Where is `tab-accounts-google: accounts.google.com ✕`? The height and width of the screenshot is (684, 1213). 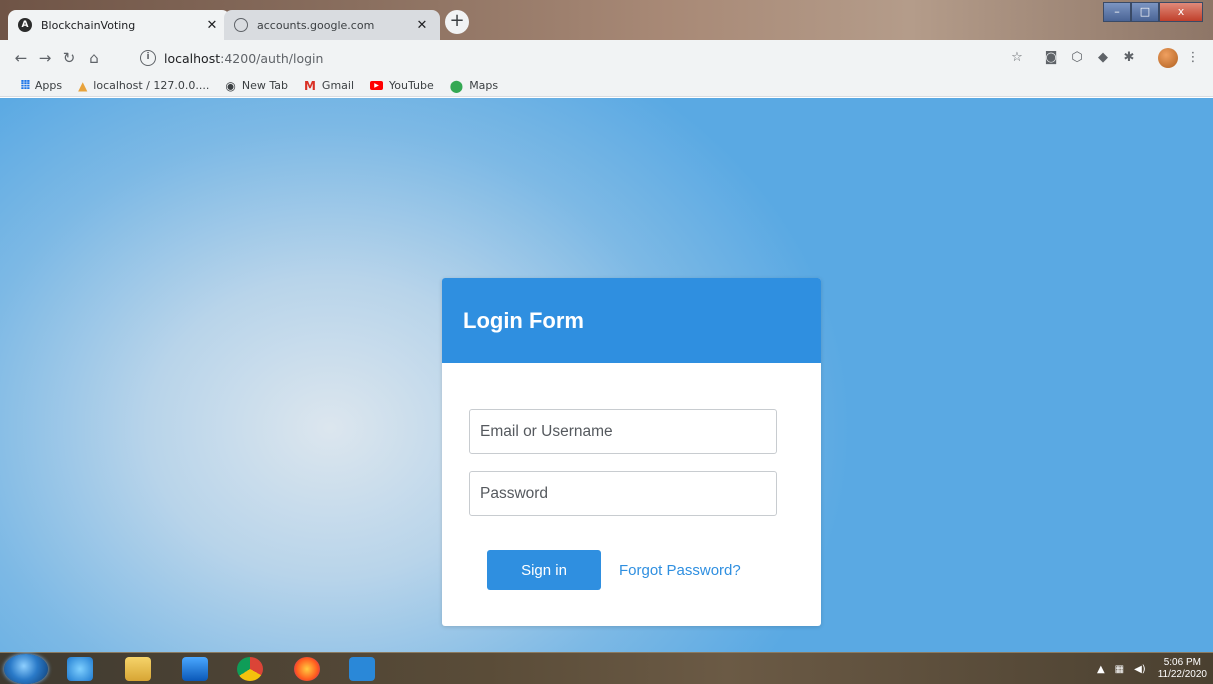
tab-accounts-google: accounts.google.com ✕ is located at coordinates (332, 25).